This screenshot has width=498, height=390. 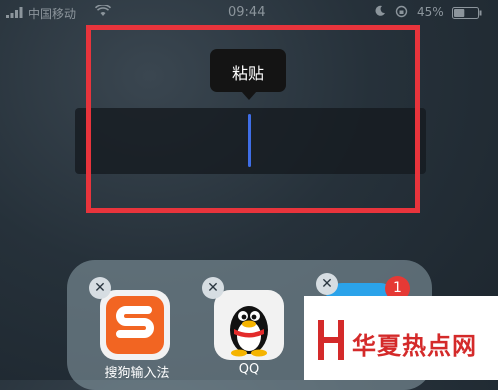 I want to click on wifi-icon, so click(x=103, y=10).